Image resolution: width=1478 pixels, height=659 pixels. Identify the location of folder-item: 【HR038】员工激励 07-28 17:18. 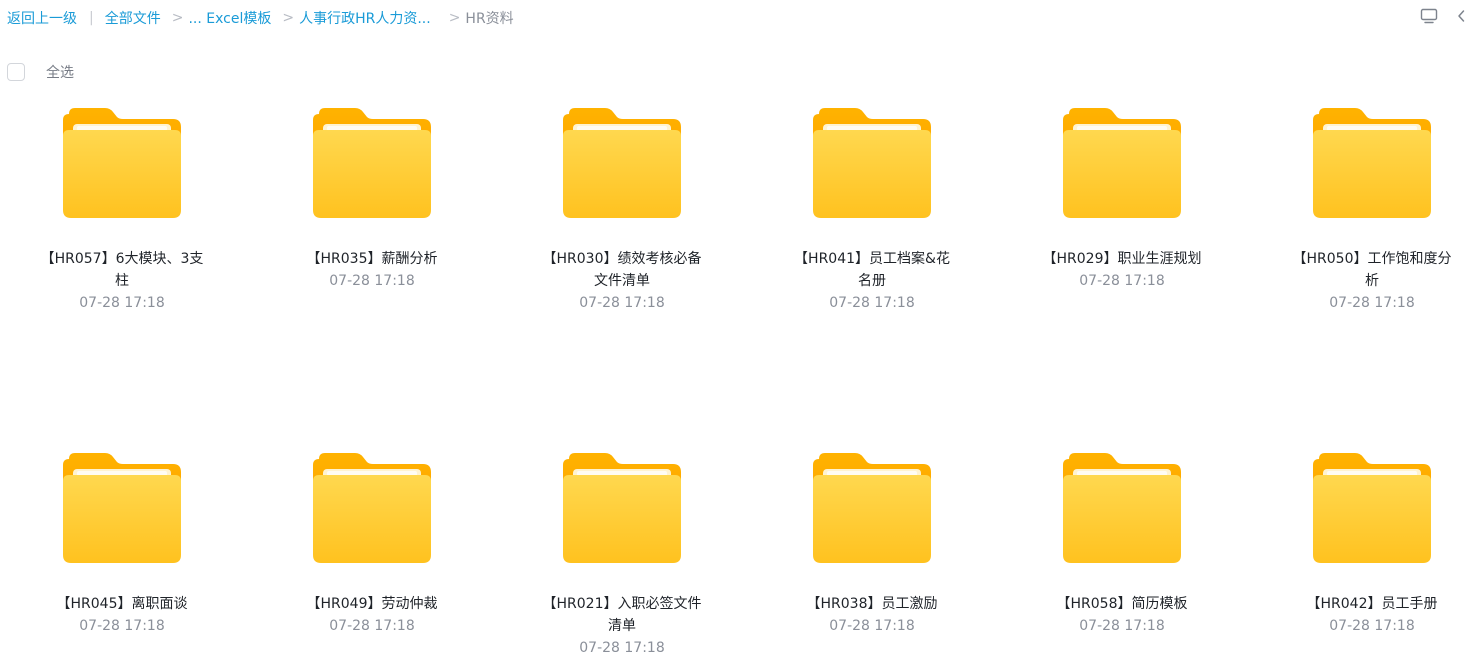
(872, 544).